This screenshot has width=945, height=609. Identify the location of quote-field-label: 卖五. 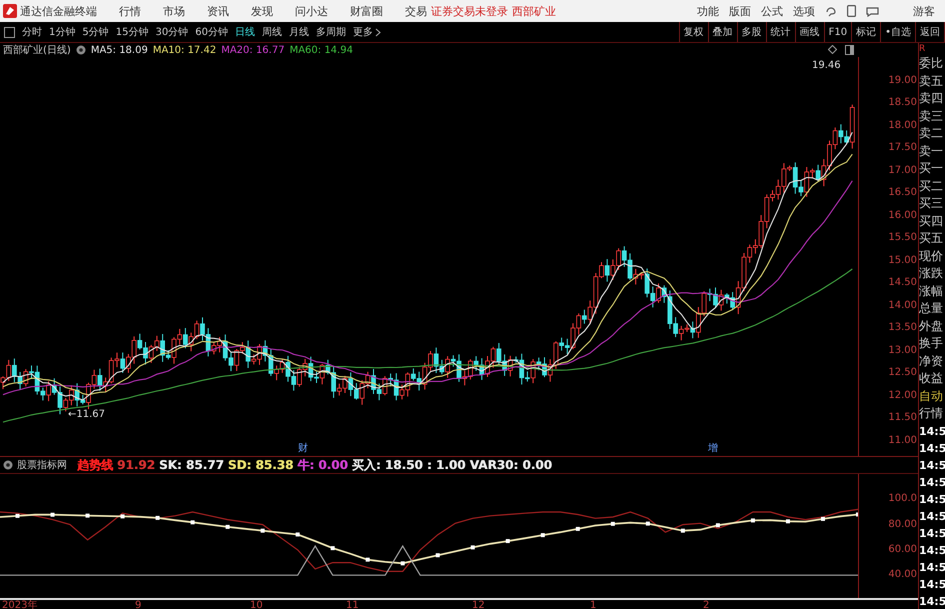
(931, 81).